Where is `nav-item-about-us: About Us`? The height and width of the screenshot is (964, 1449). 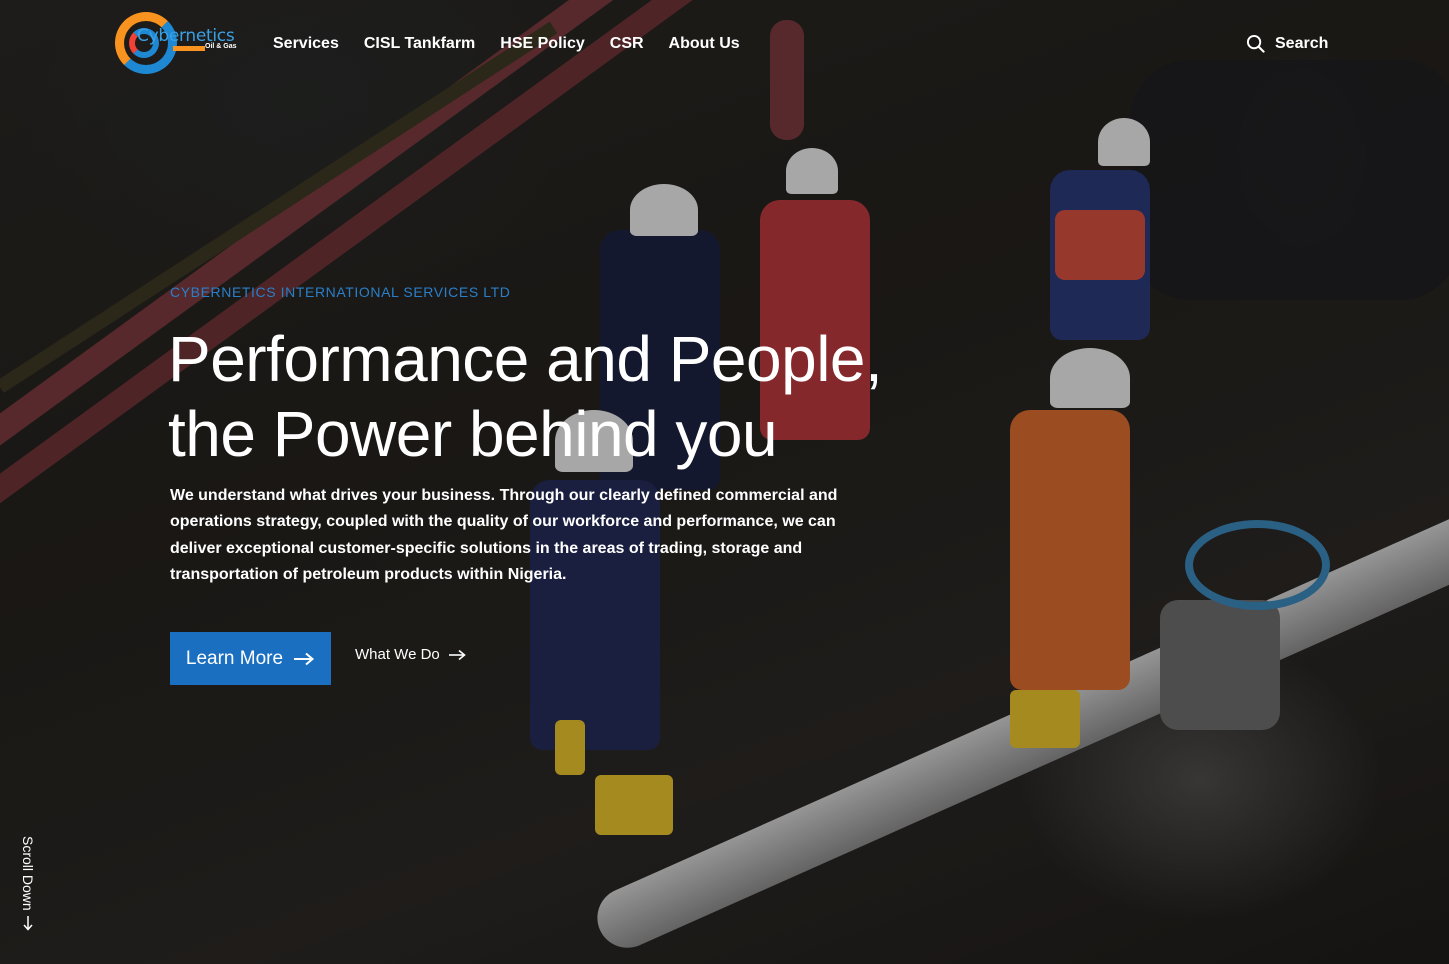 nav-item-about-us: About Us is located at coordinates (704, 44).